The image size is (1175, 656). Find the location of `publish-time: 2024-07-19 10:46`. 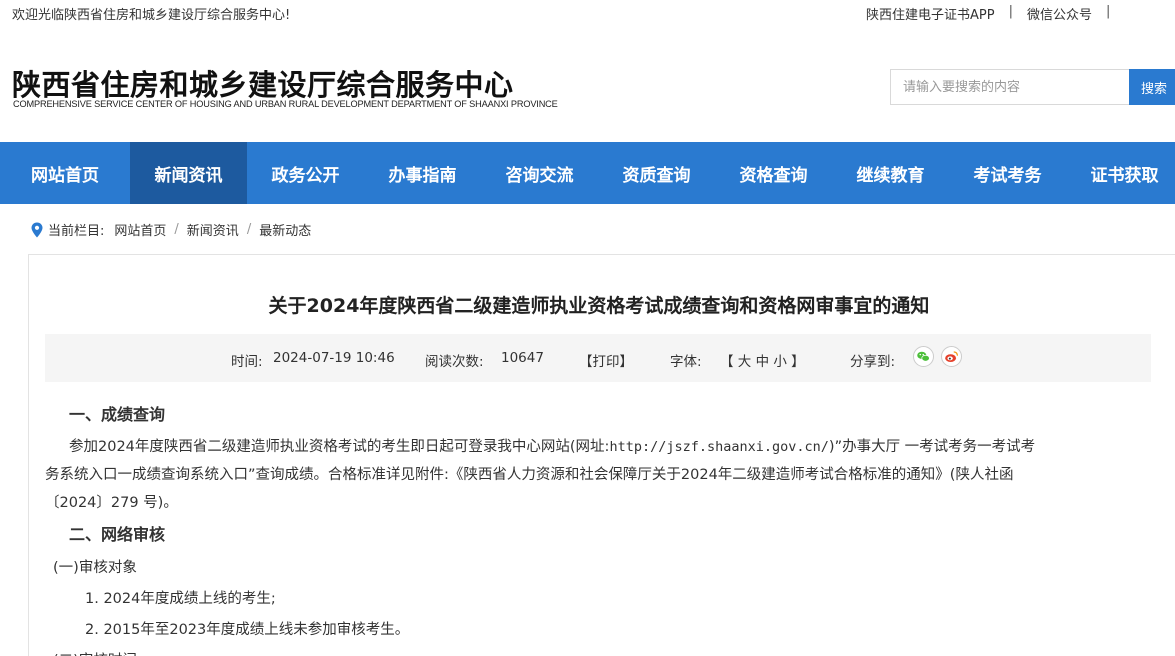

publish-time: 2024-07-19 10:46 is located at coordinates (334, 358).